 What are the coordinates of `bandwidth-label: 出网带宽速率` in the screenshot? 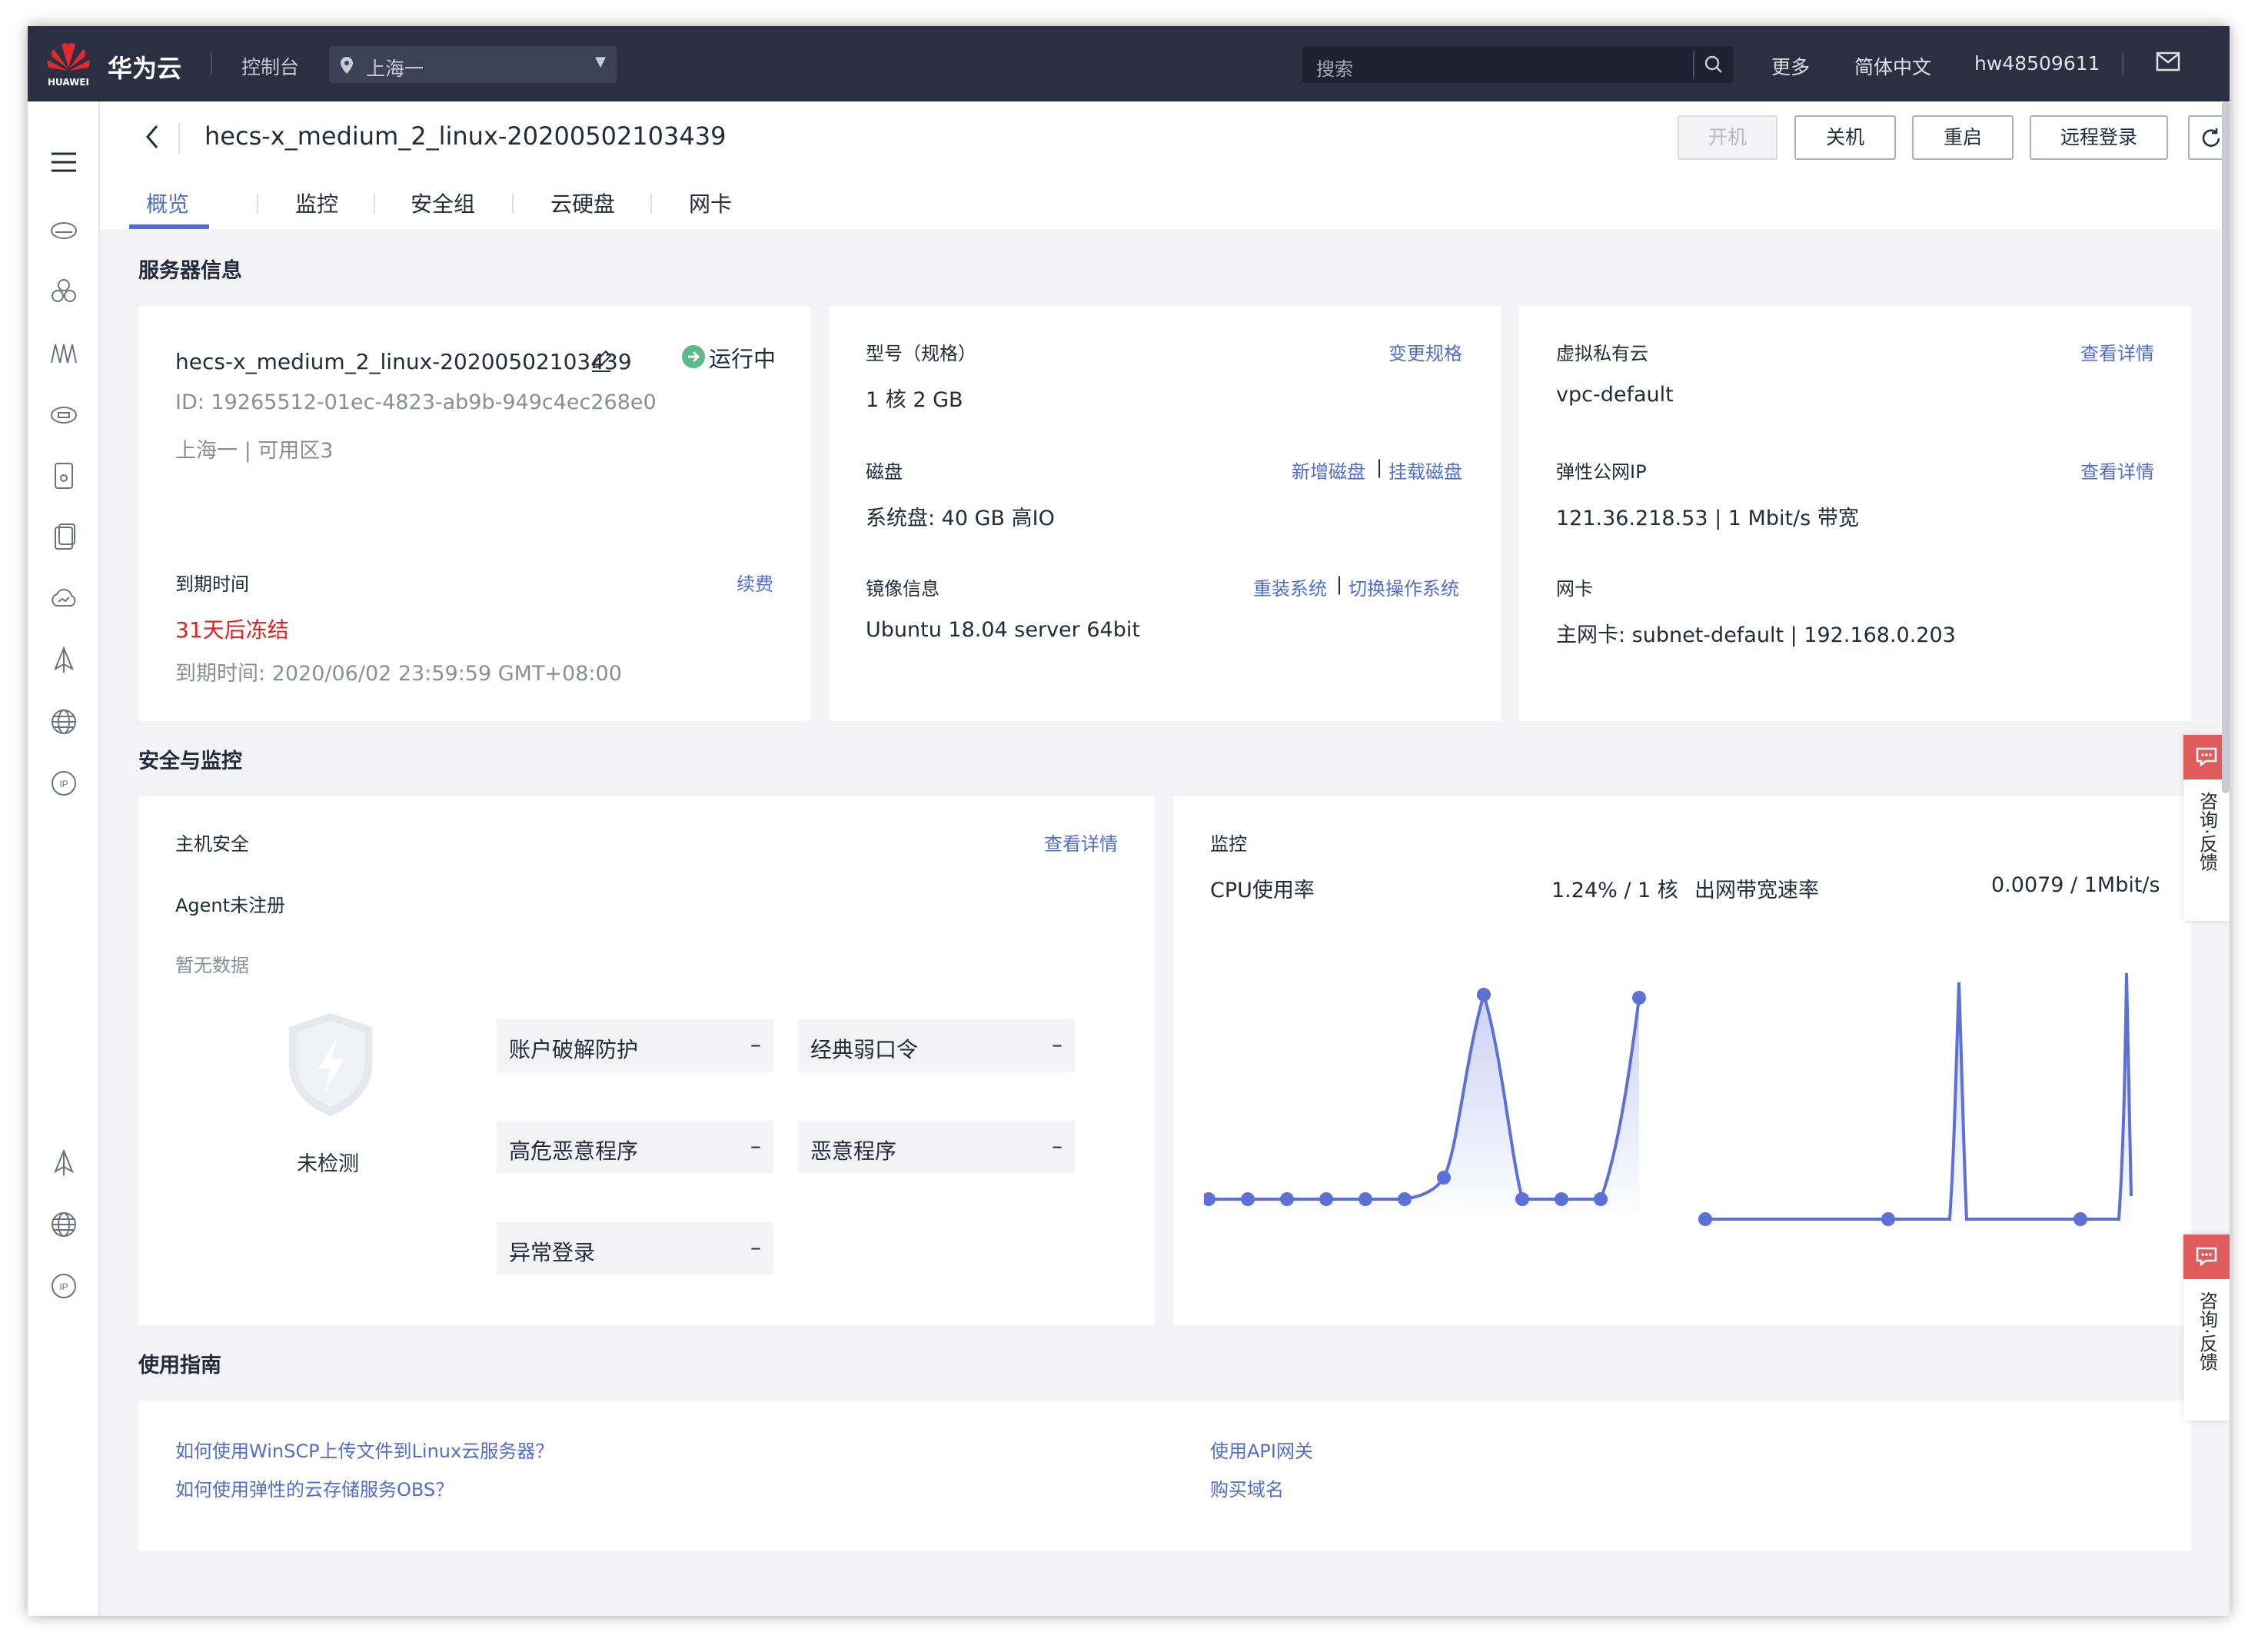 It's located at (1756, 890).